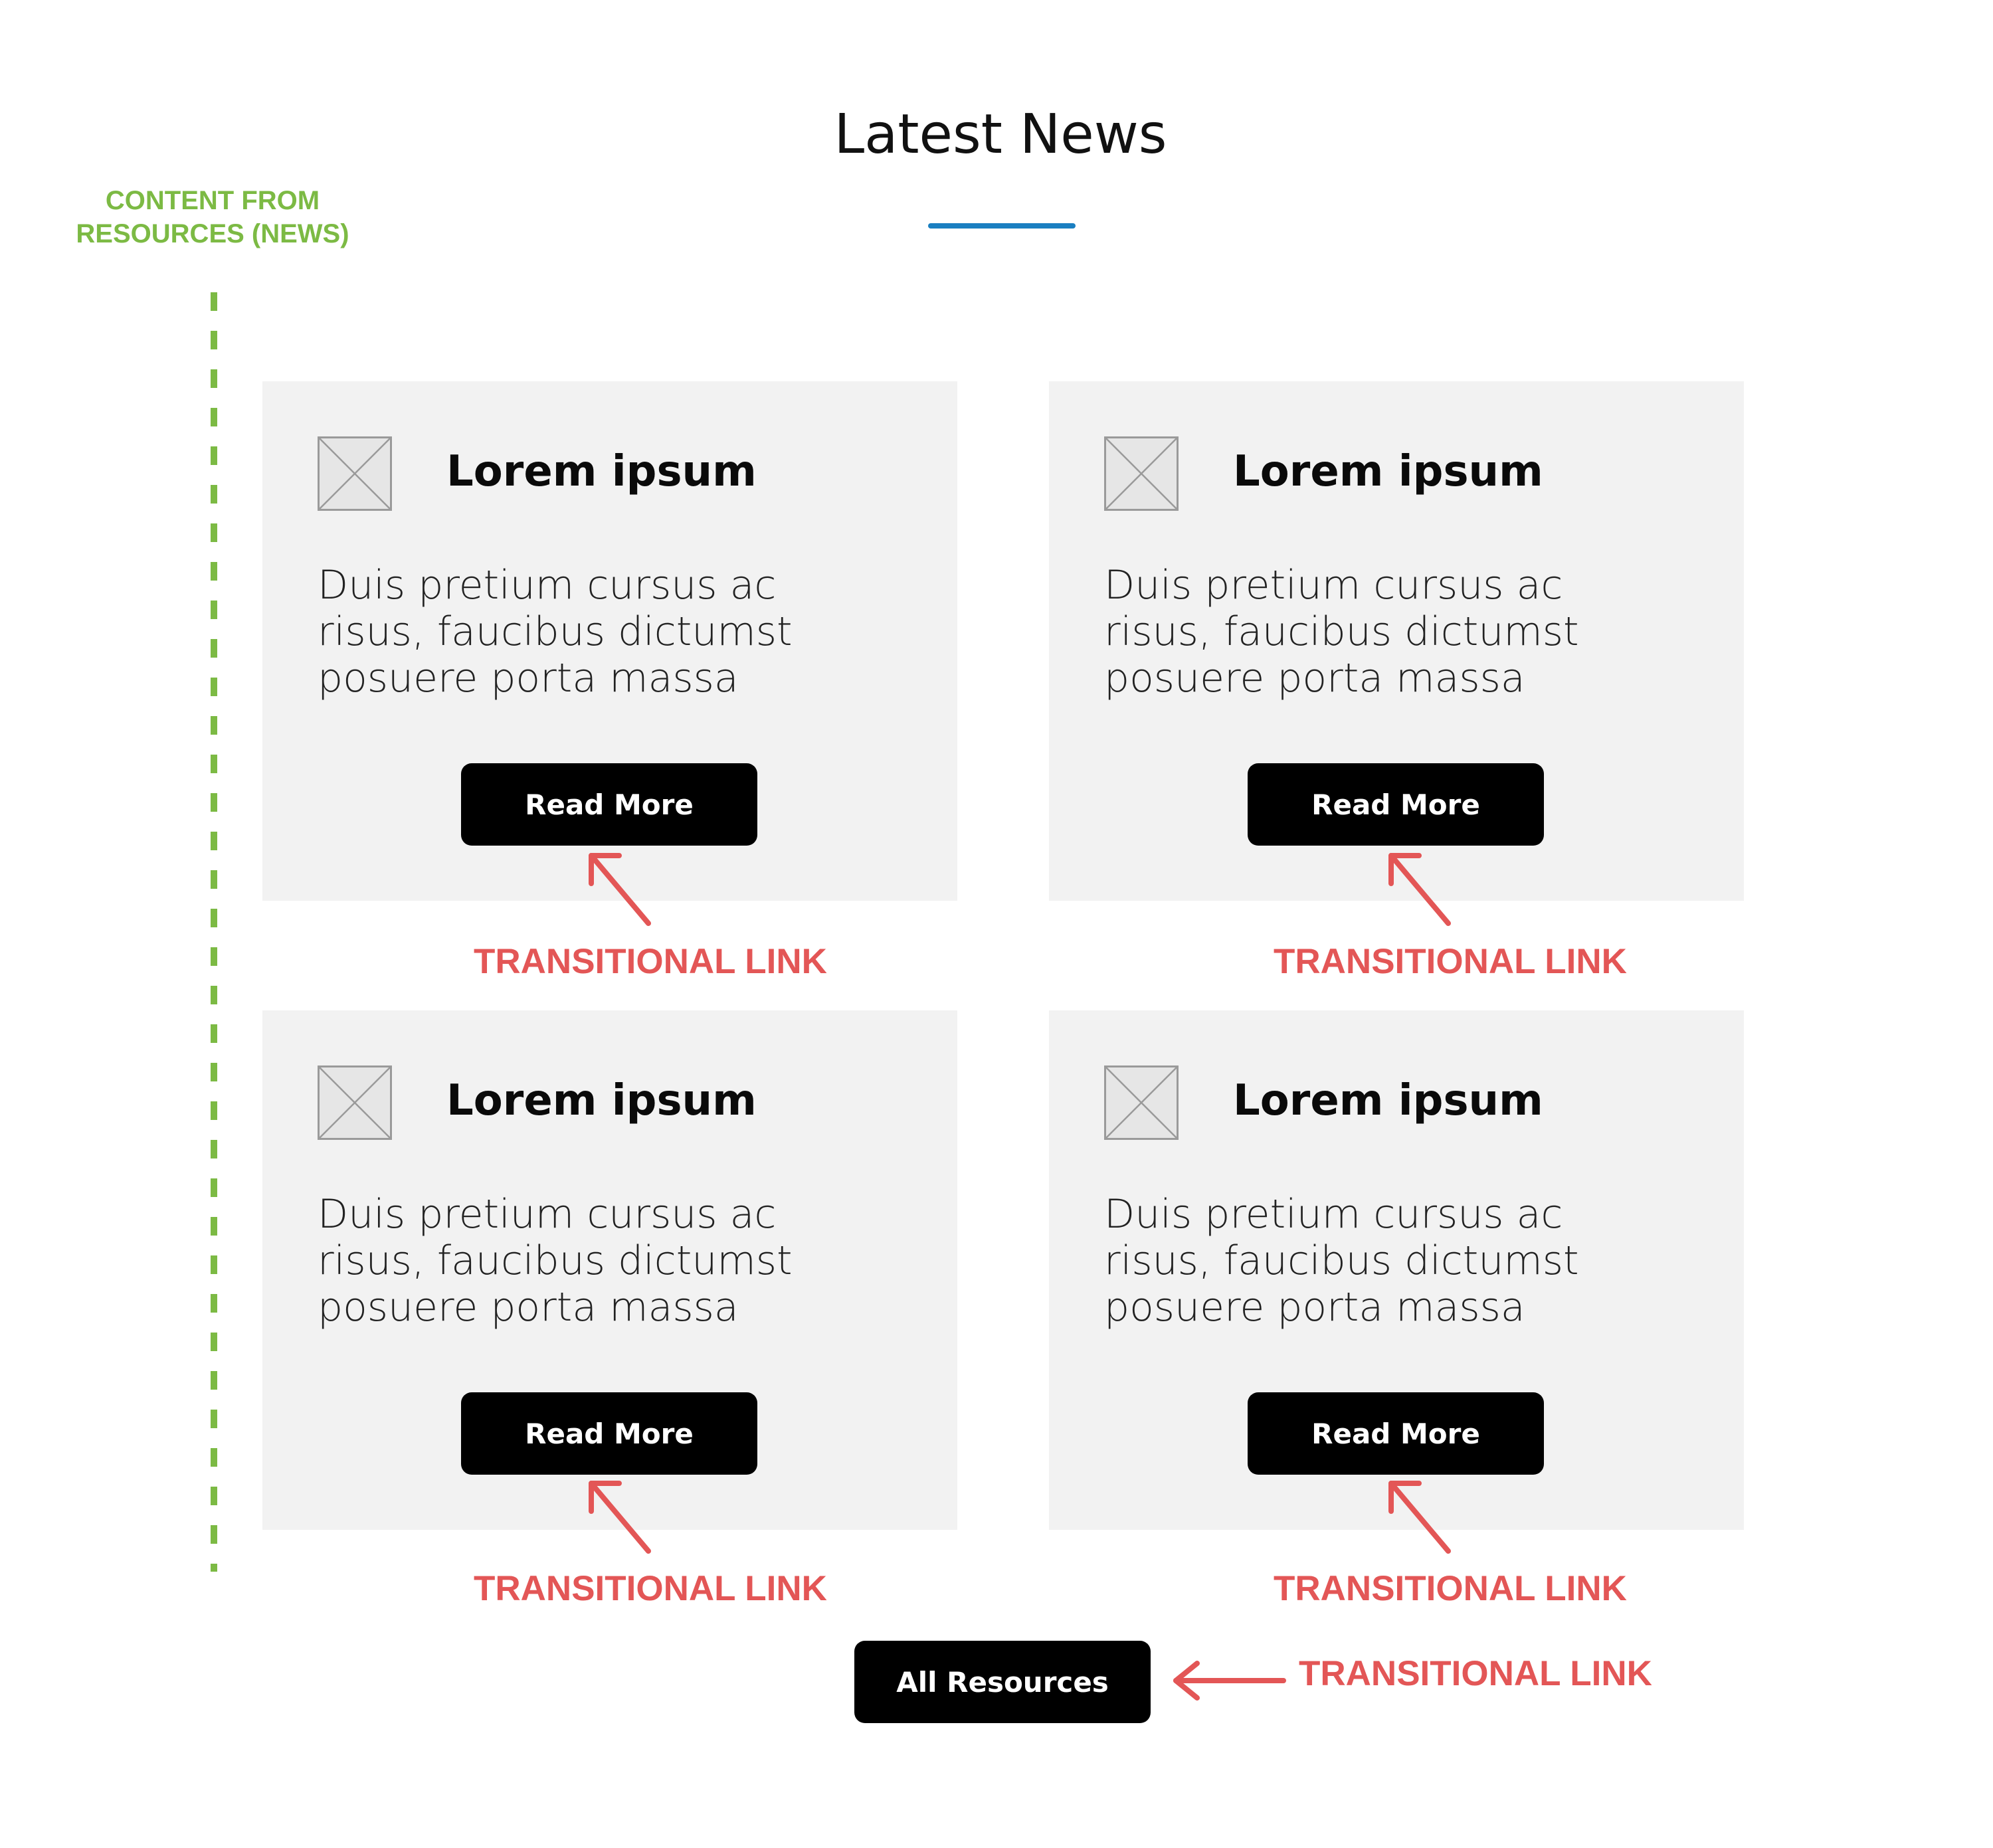 This screenshot has height=1848, width=1993. What do you see at coordinates (1002, 226) in the screenshot?
I see `title-underline` at bounding box center [1002, 226].